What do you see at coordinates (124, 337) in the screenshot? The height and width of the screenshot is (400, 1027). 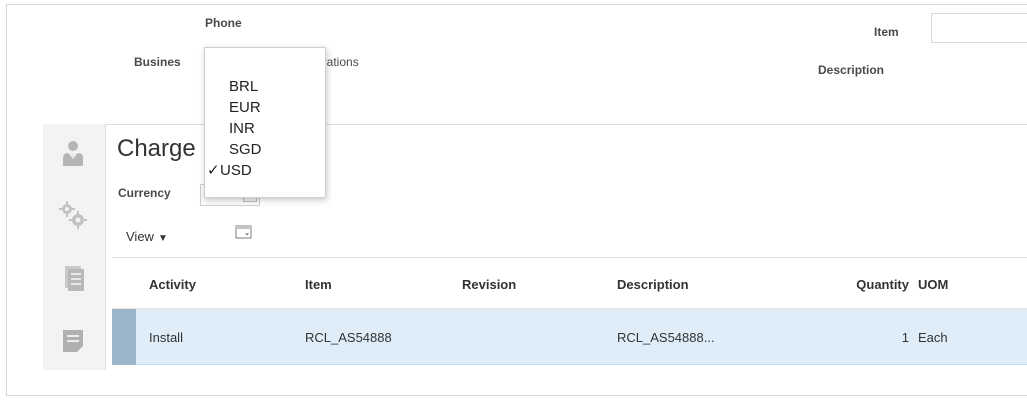 I see `row-selector` at bounding box center [124, 337].